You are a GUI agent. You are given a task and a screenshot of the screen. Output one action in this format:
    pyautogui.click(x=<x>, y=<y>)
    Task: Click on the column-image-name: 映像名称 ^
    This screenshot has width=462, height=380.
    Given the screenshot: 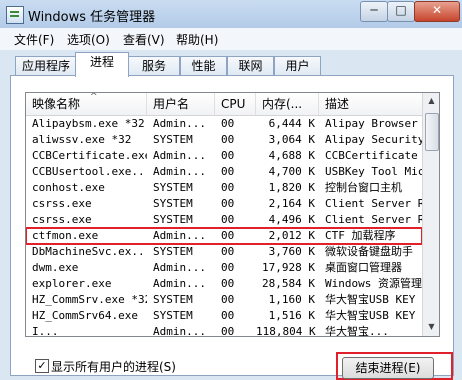 What is the action you would take?
    pyautogui.click(x=86, y=104)
    